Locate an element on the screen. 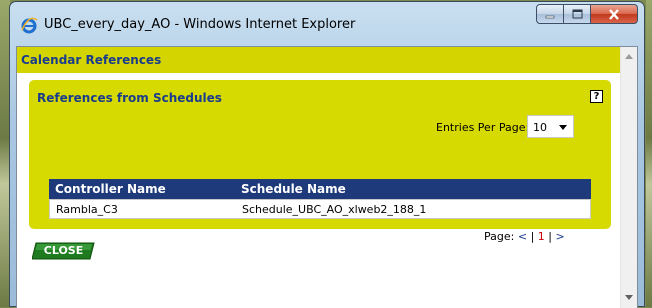 This screenshot has height=308, width=652. entries-per-page-label: Entries Per Page: is located at coordinates (483, 127).